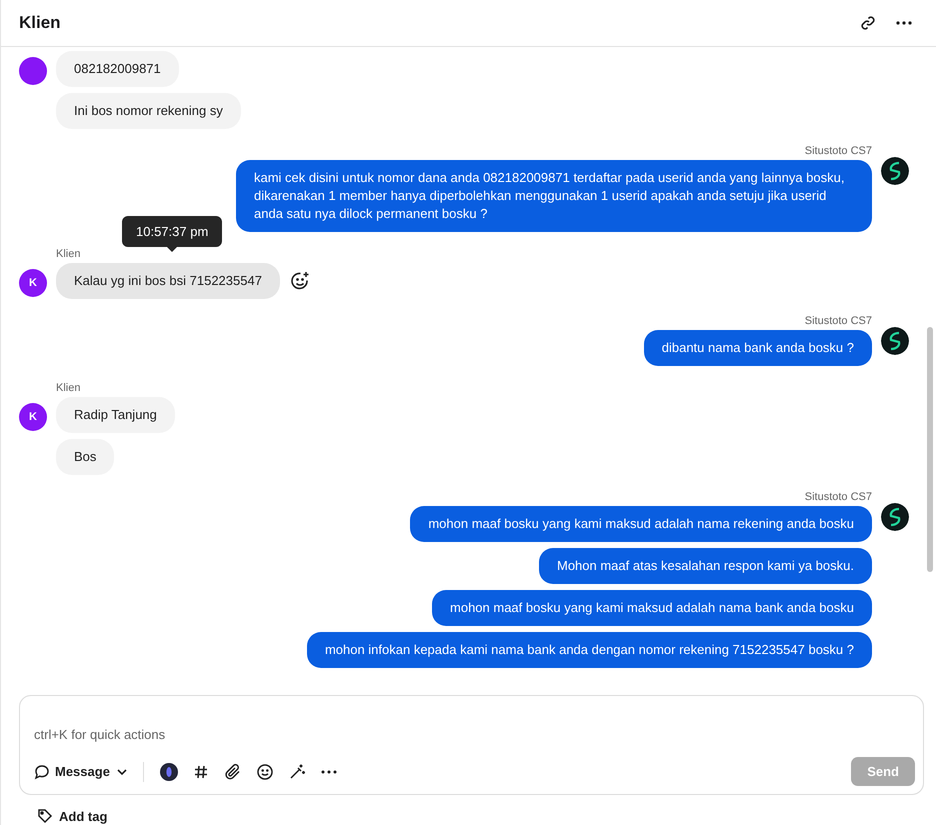 This screenshot has width=936, height=825. Describe the element at coordinates (42, 772) in the screenshot. I see `chat-bubble-icon` at that location.